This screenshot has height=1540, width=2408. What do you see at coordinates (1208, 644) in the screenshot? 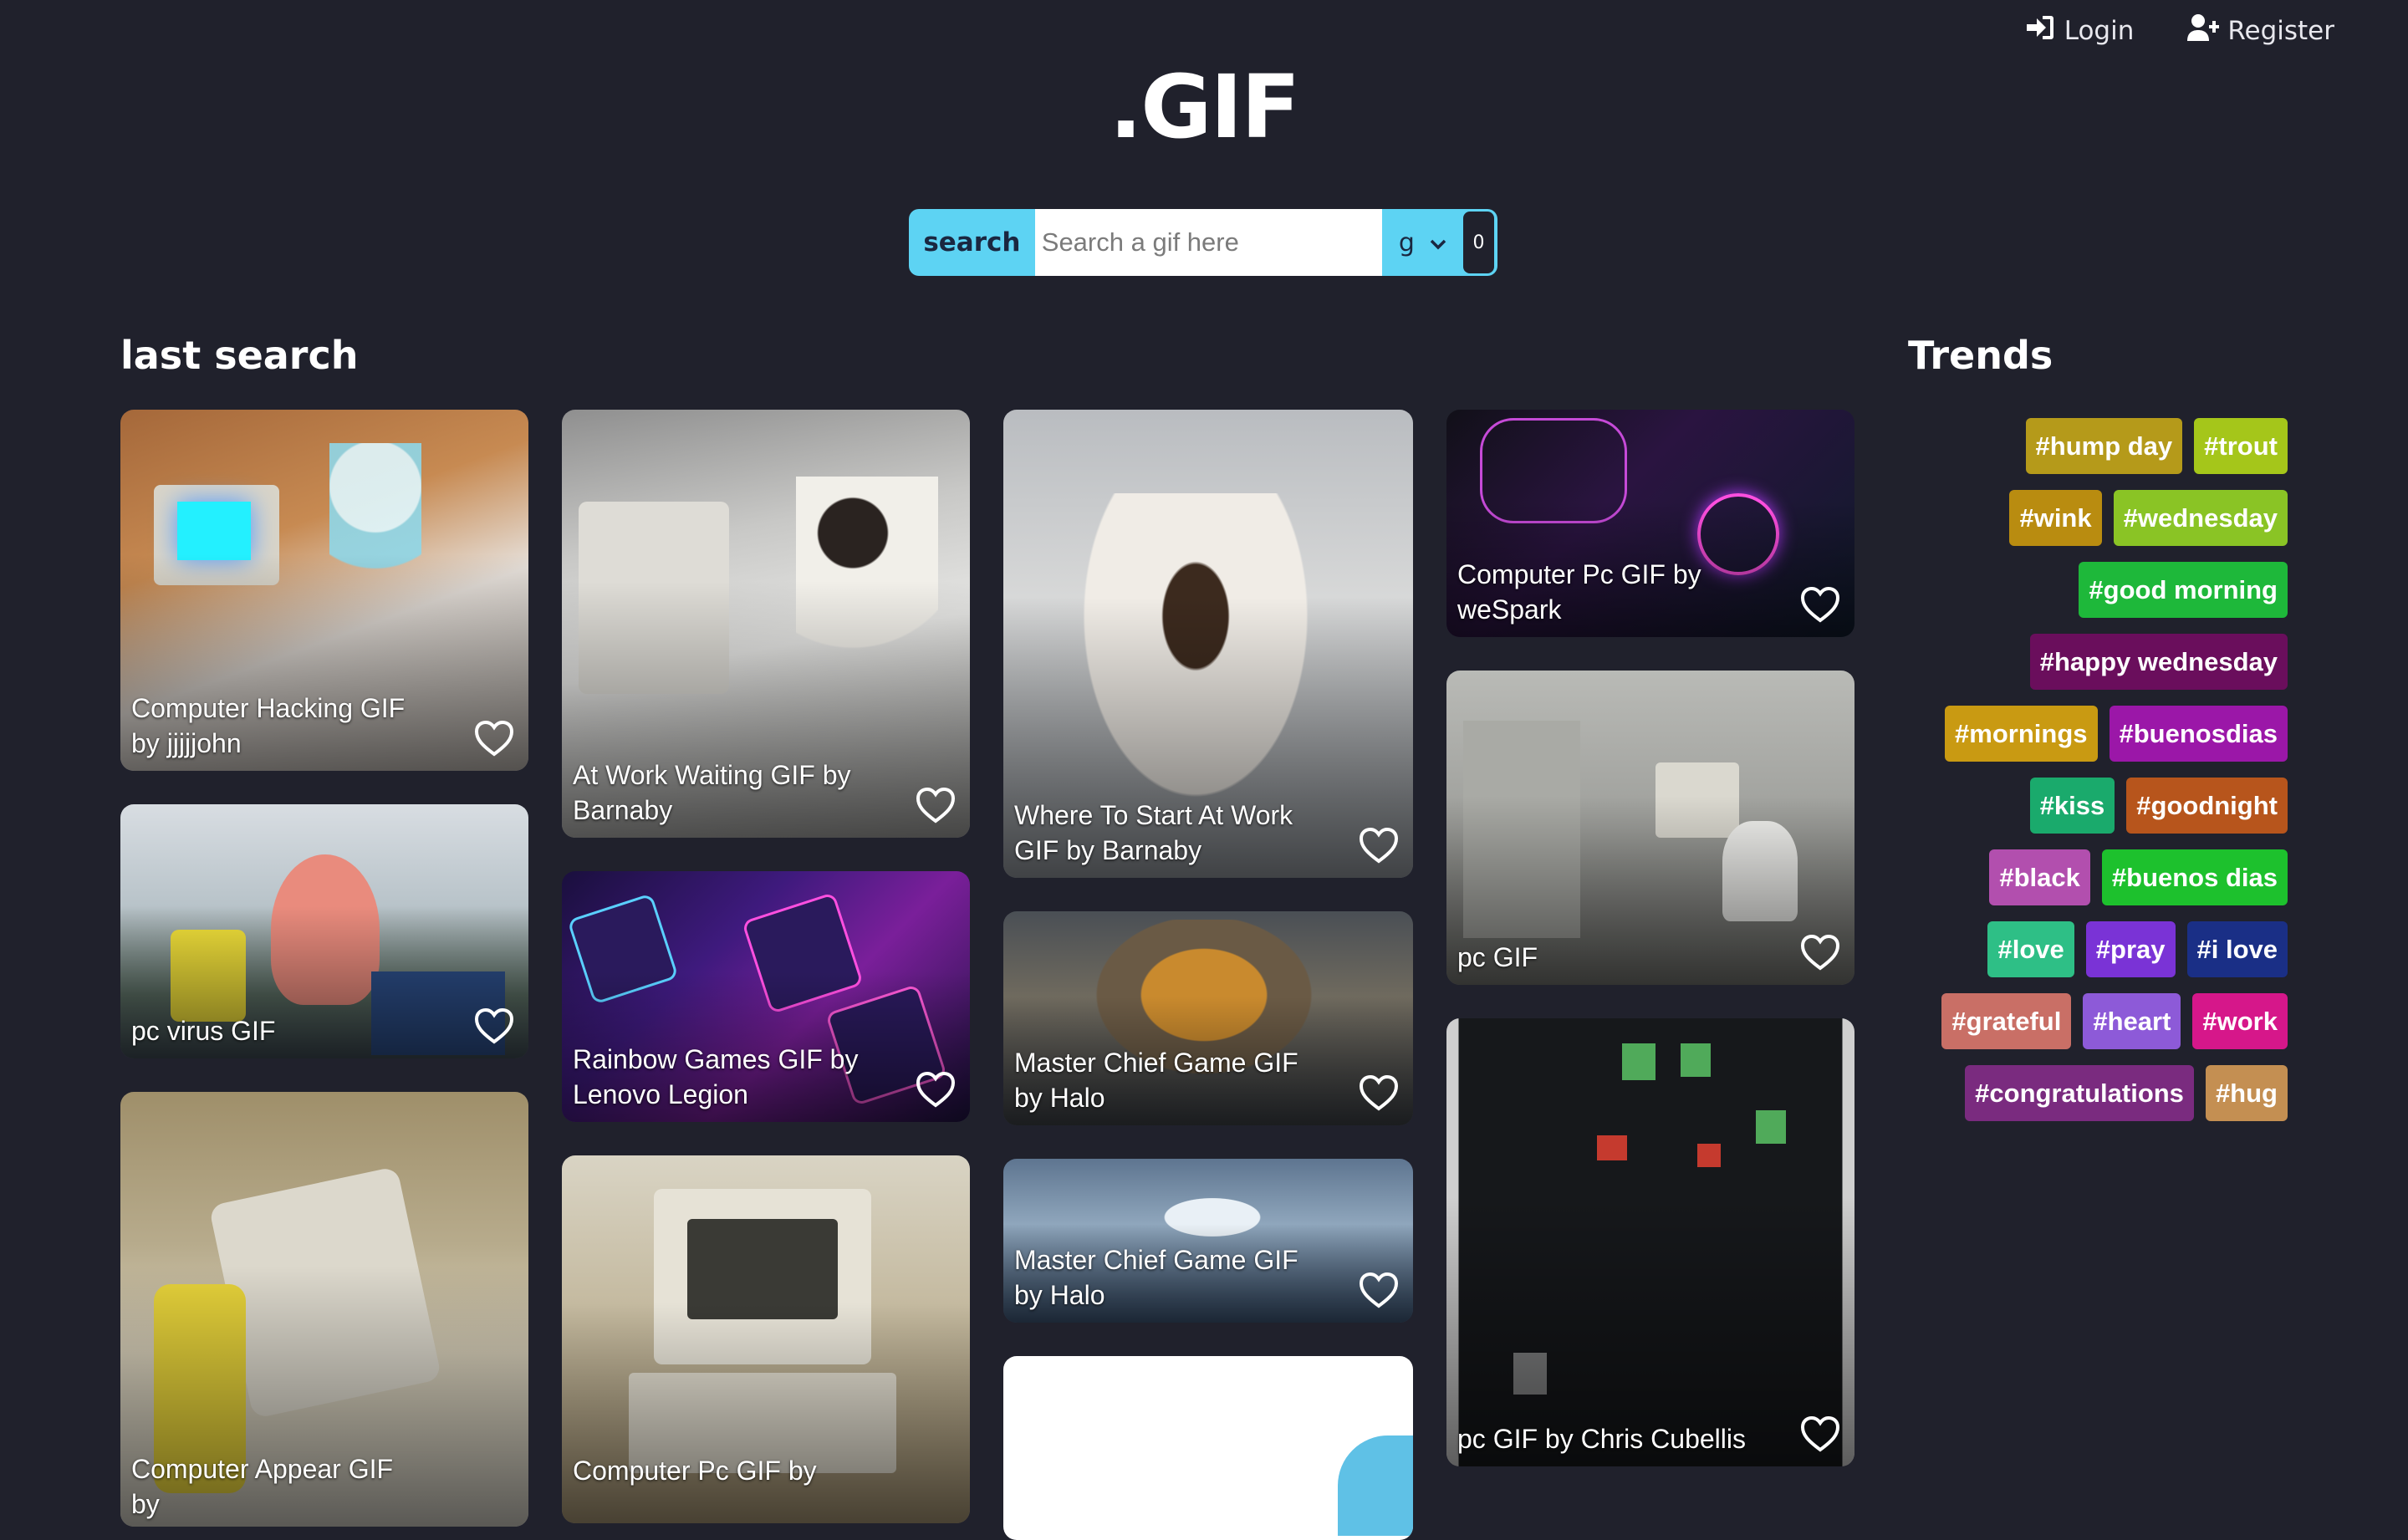
I see `gif-card: Where To Start At Work GIF by Barnaby` at bounding box center [1208, 644].